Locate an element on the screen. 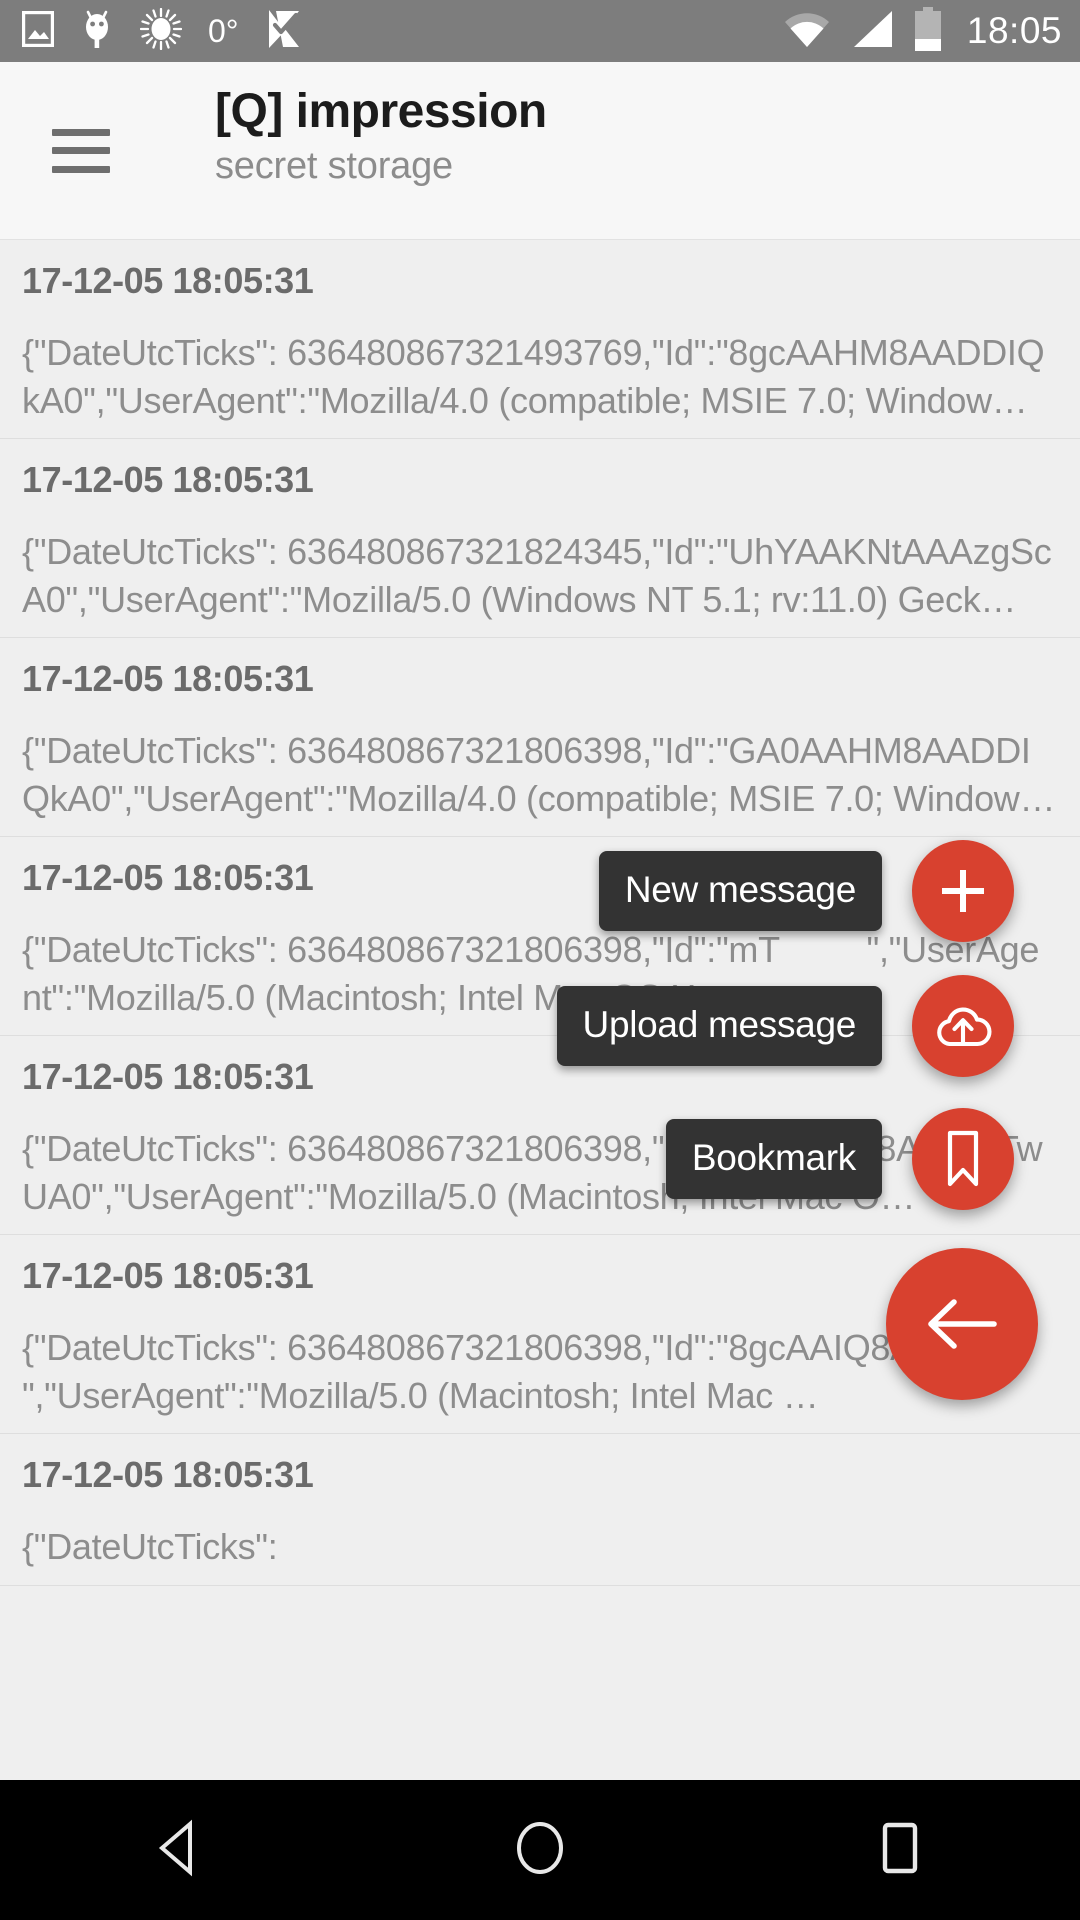 The height and width of the screenshot is (1920, 1080). image-icon is located at coordinates (38, 31).